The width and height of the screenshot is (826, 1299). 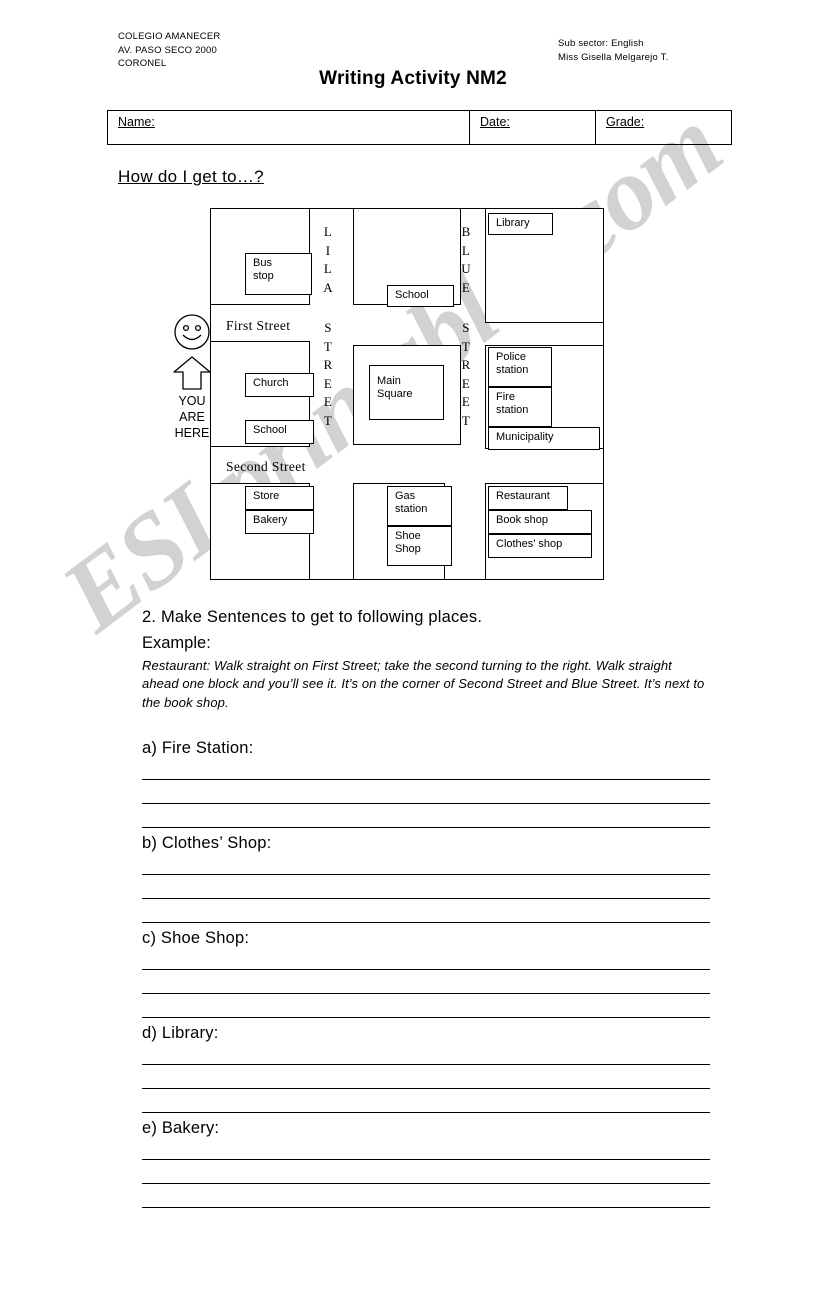 I want to click on student-info-table: Name: Date: Grade:, so click(x=419, y=127).